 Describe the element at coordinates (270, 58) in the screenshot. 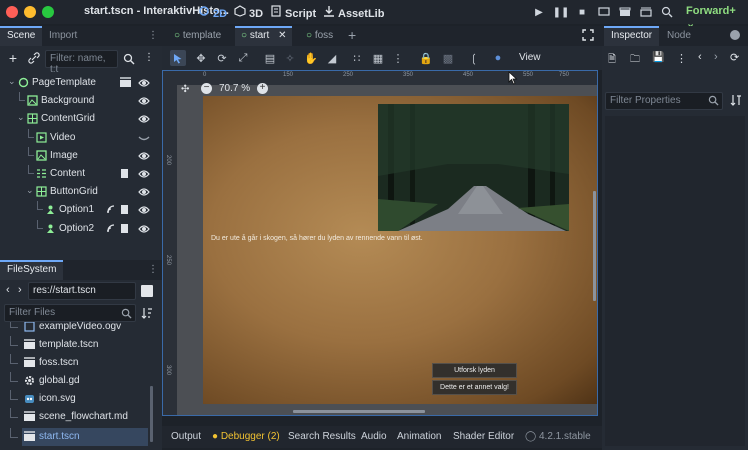

I see `selectable-tool-button: ▤` at that location.